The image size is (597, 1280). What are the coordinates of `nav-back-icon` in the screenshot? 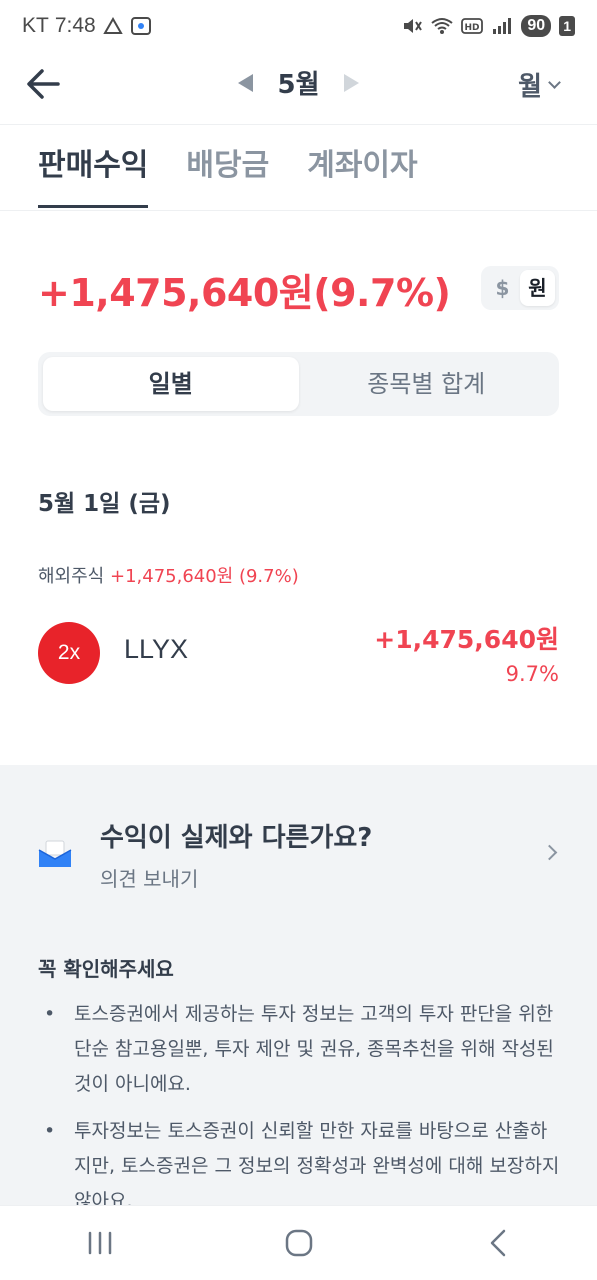 It's located at (498, 1243).